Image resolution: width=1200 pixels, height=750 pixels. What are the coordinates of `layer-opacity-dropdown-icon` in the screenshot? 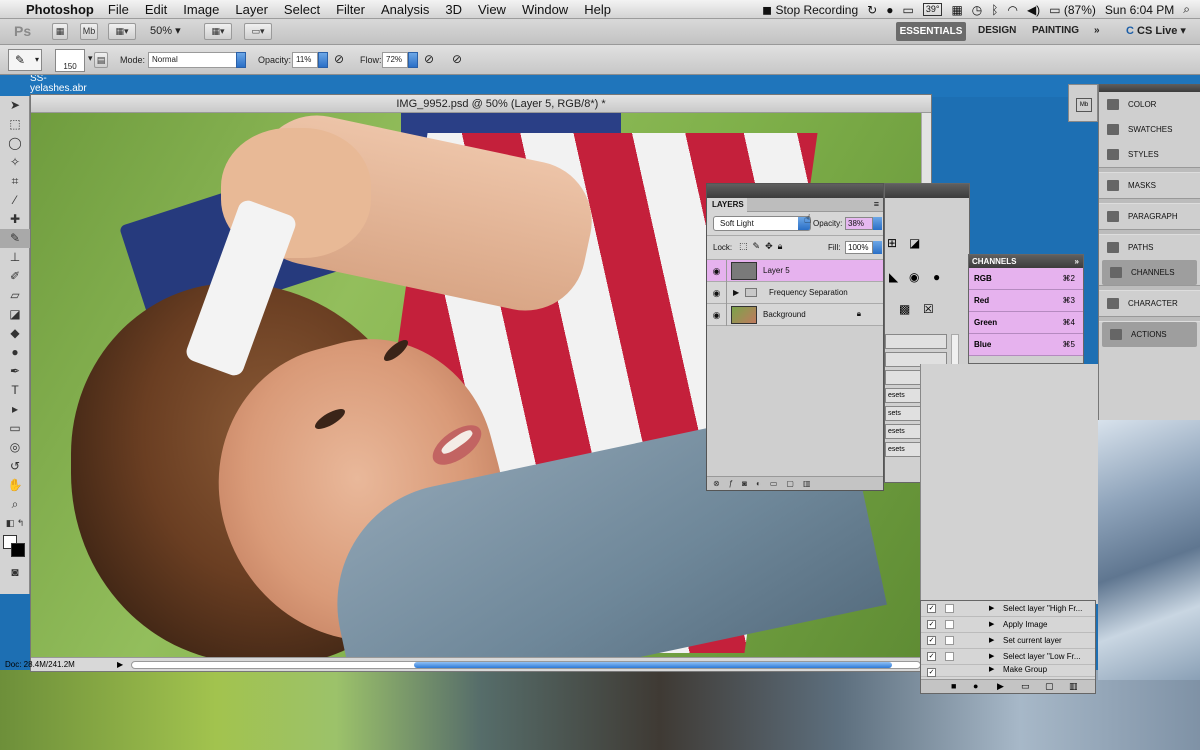 It's located at (877, 223).